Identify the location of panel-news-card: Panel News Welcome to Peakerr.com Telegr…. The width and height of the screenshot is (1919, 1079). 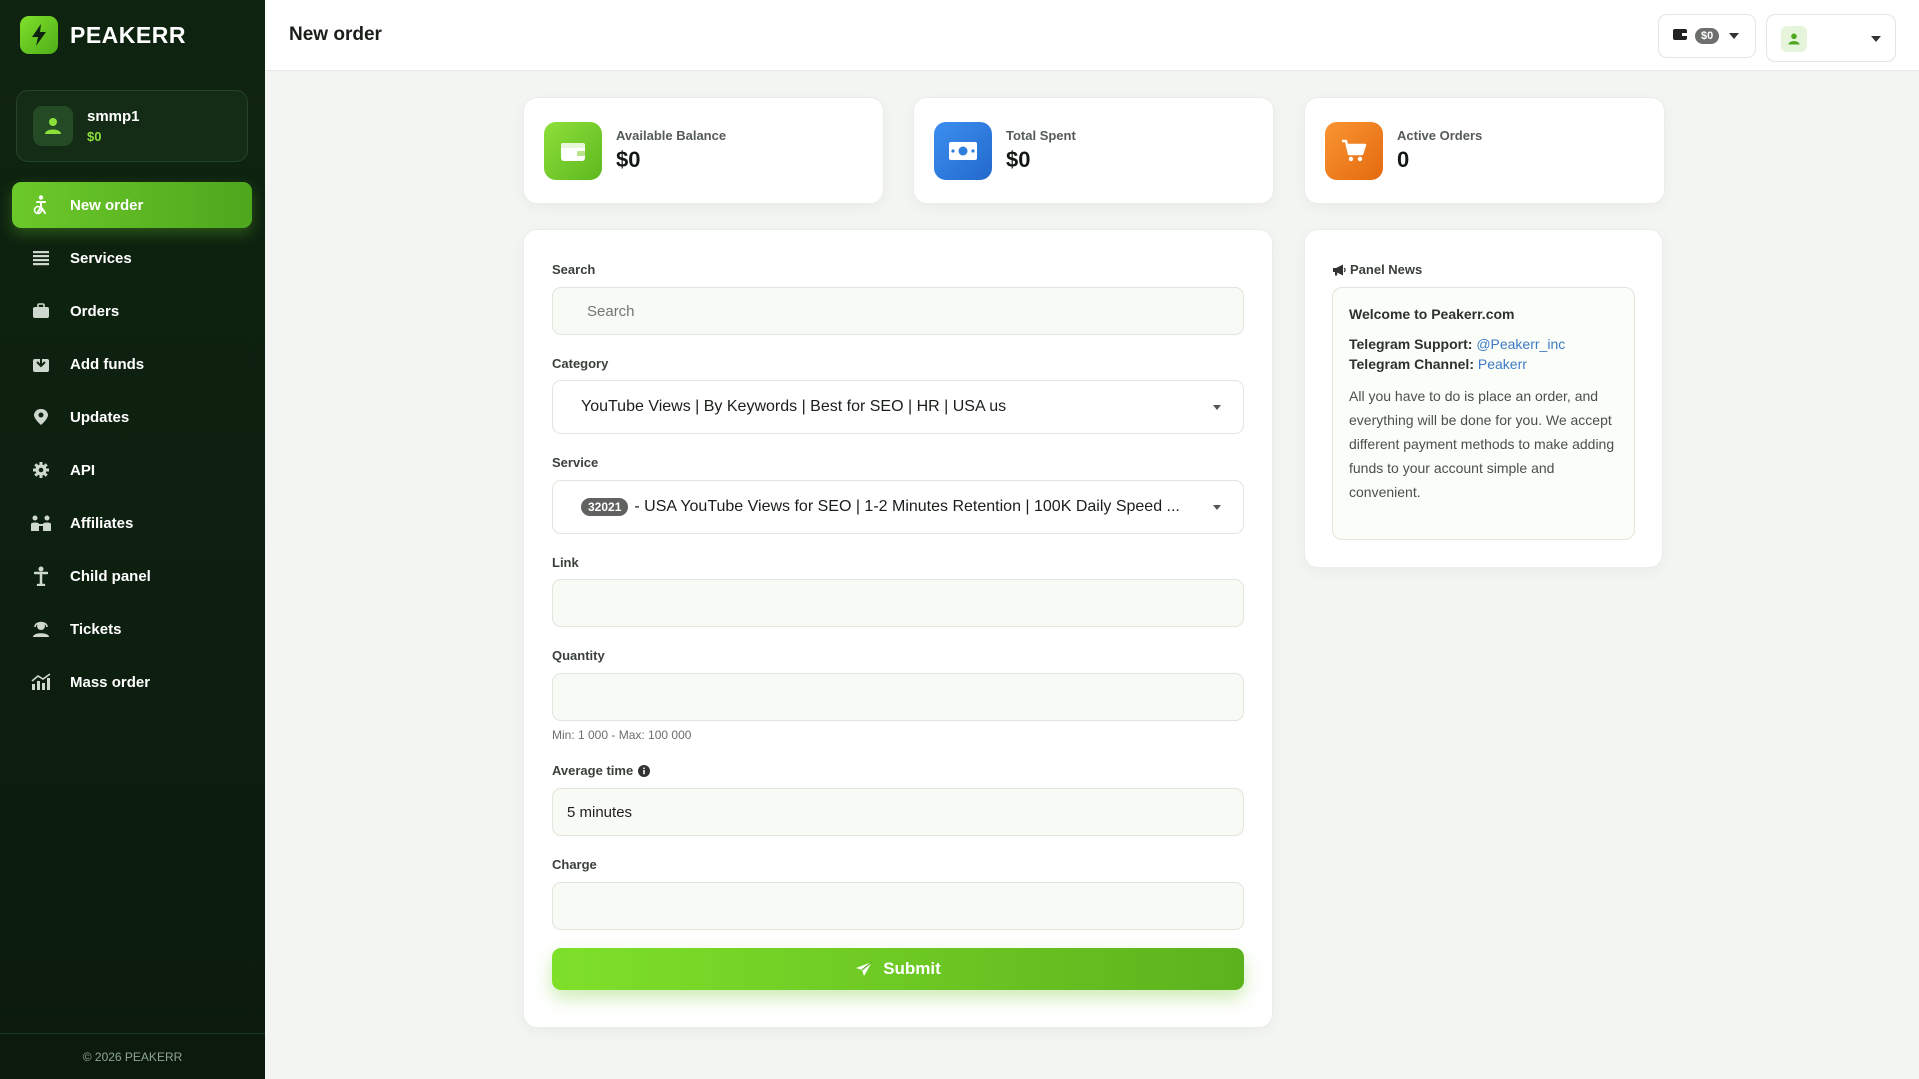
(1483, 398).